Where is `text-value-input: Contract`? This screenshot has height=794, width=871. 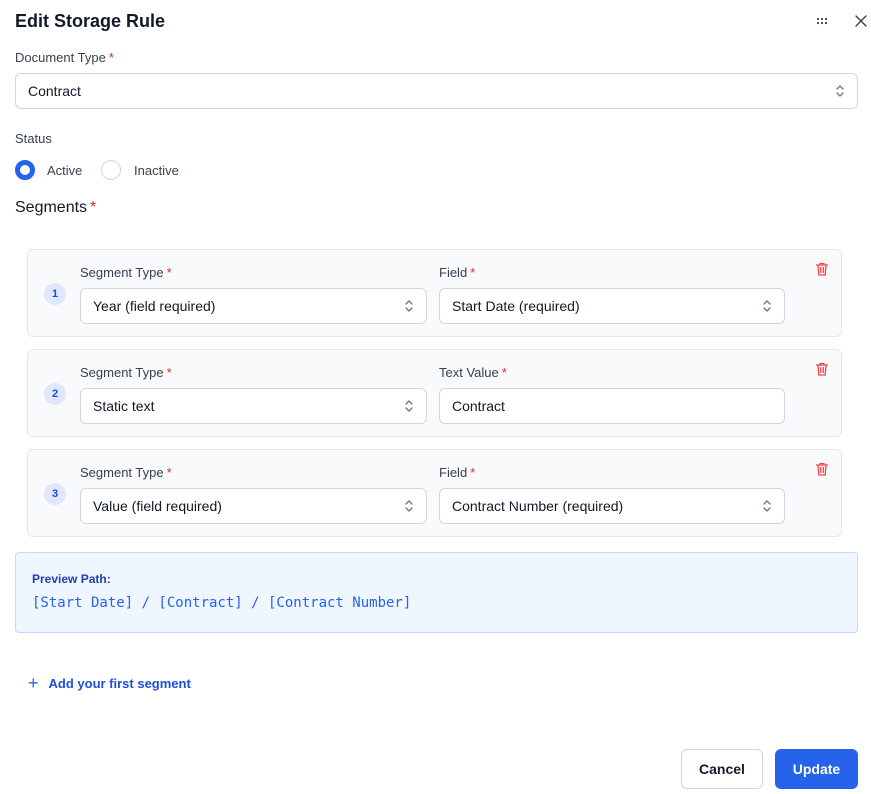
text-value-input: Contract is located at coordinates (612, 406).